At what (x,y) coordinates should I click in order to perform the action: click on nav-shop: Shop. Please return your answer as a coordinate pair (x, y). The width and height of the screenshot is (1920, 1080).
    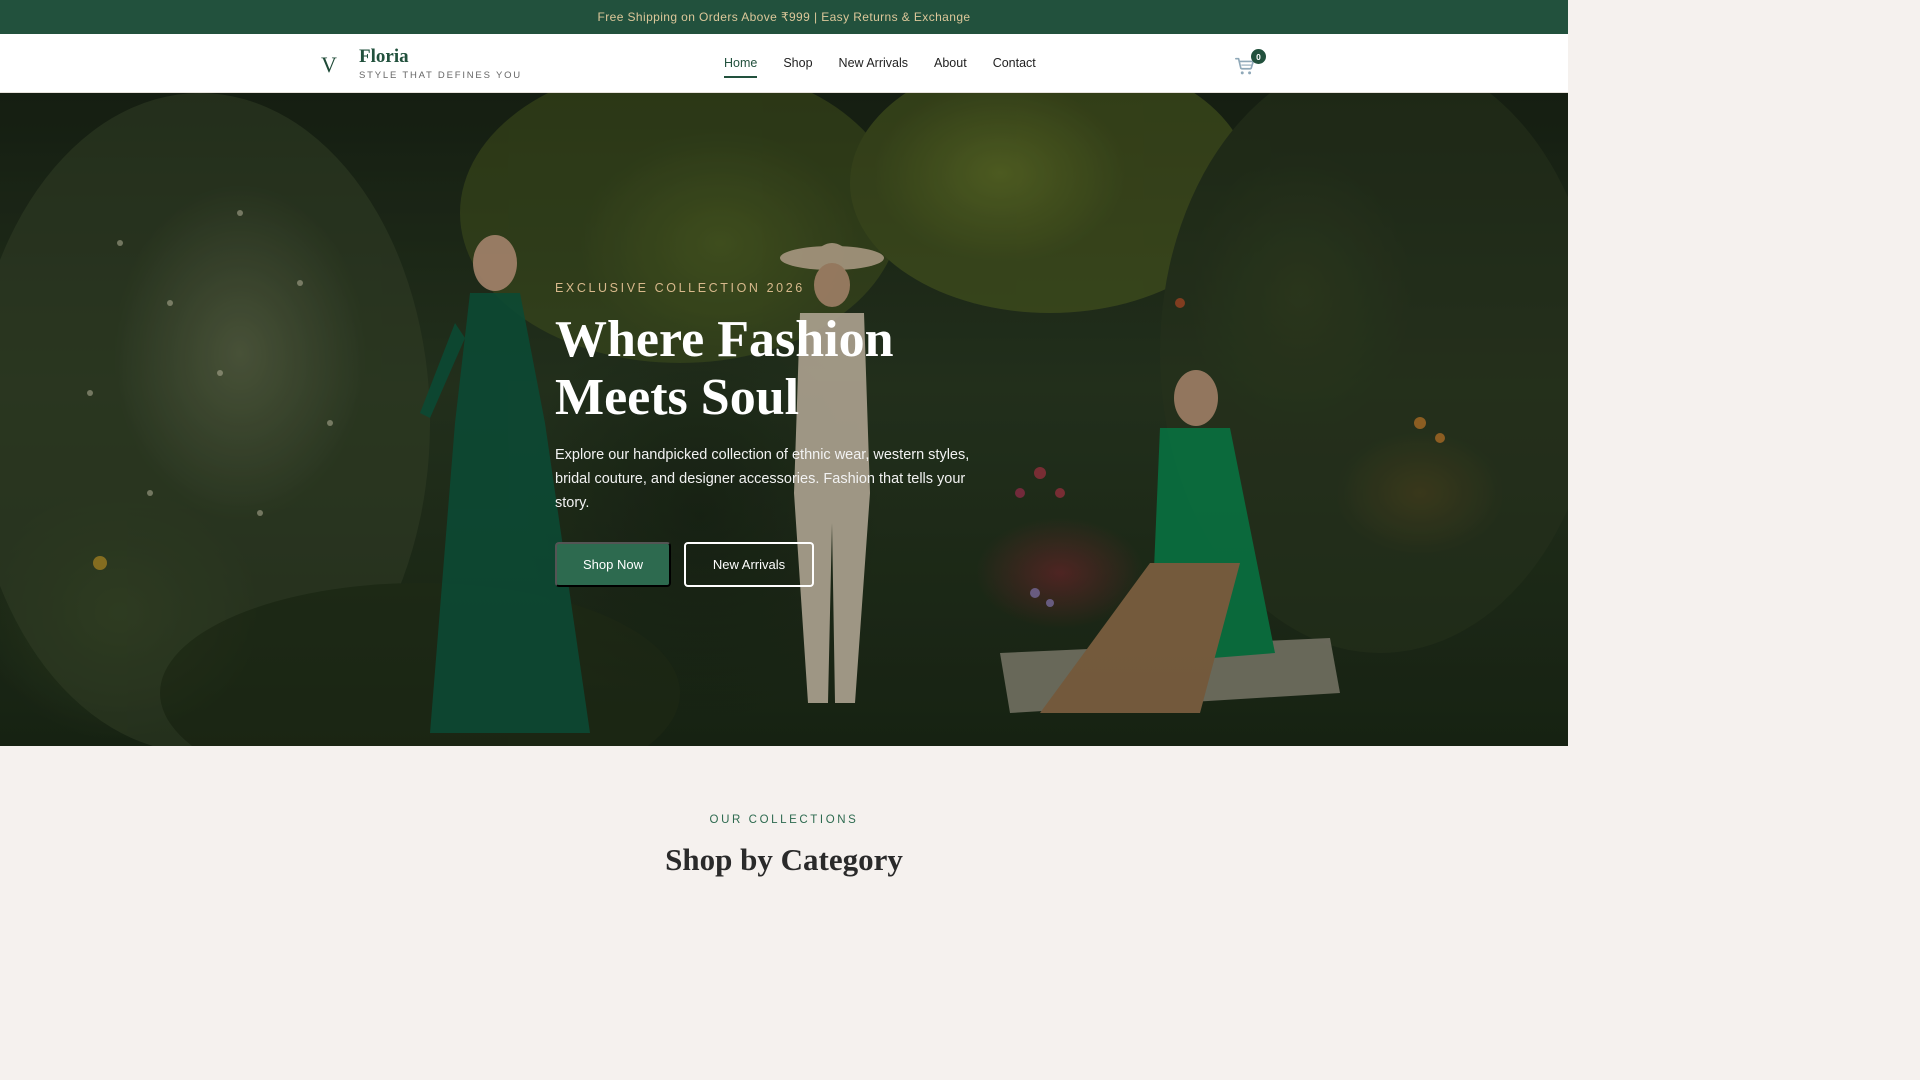
    Looking at the image, I should click on (797, 63).